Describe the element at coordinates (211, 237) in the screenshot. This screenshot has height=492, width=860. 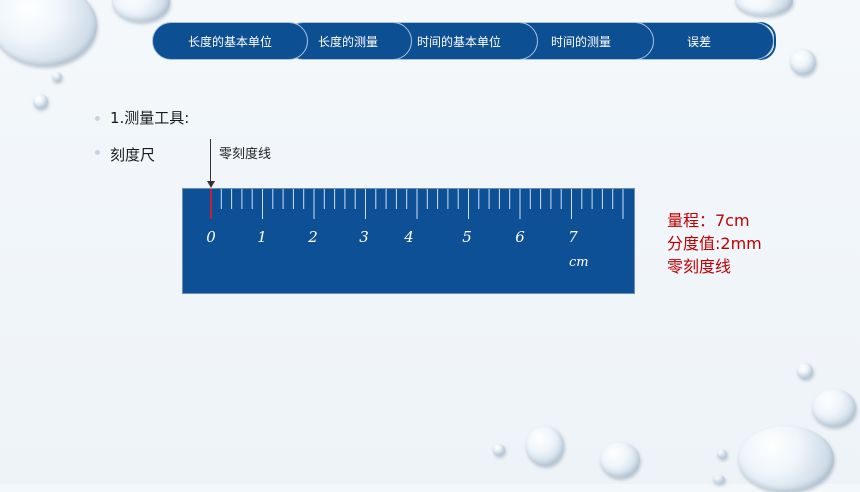
I see `ruler-number: 0` at that location.